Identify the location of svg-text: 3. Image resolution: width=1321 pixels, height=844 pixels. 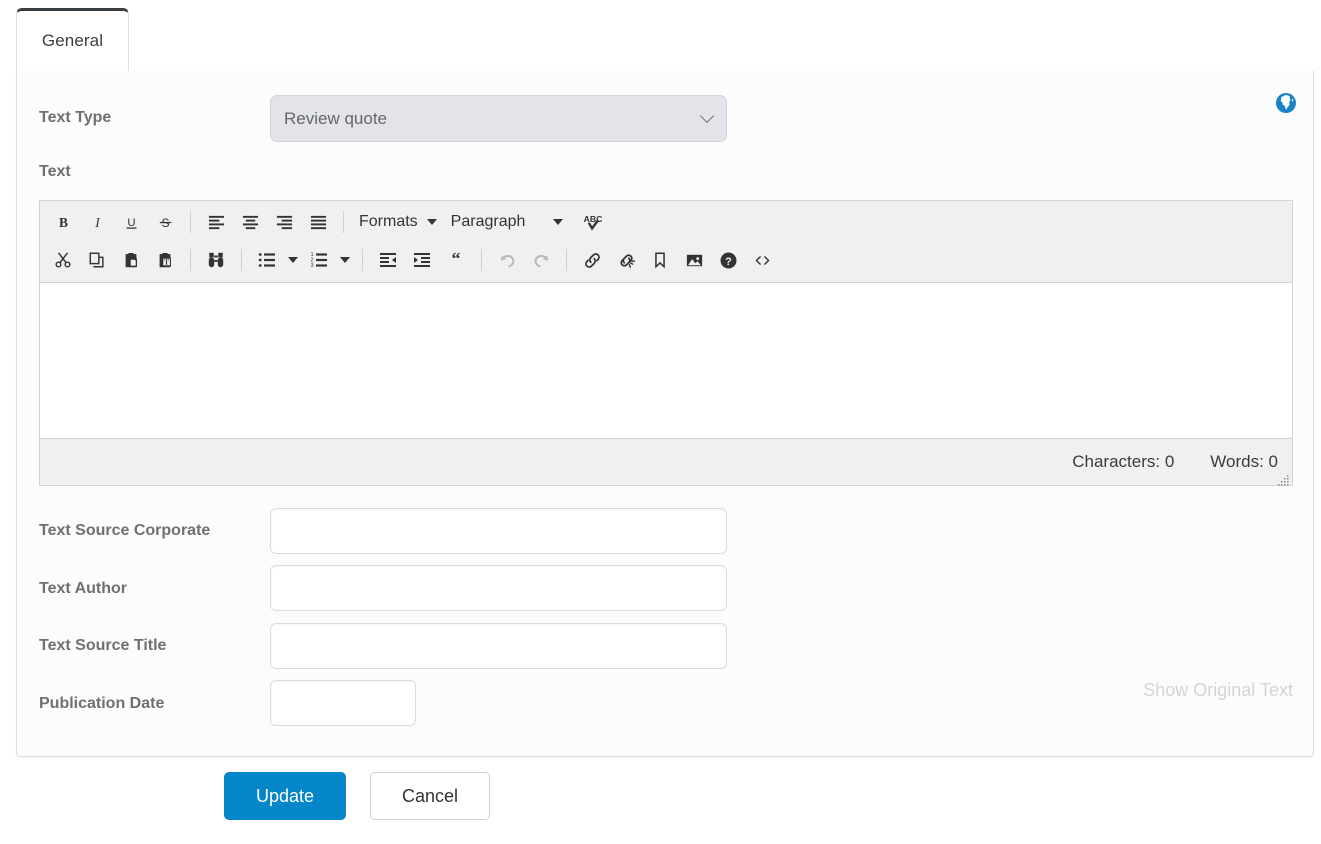
(312, 266).